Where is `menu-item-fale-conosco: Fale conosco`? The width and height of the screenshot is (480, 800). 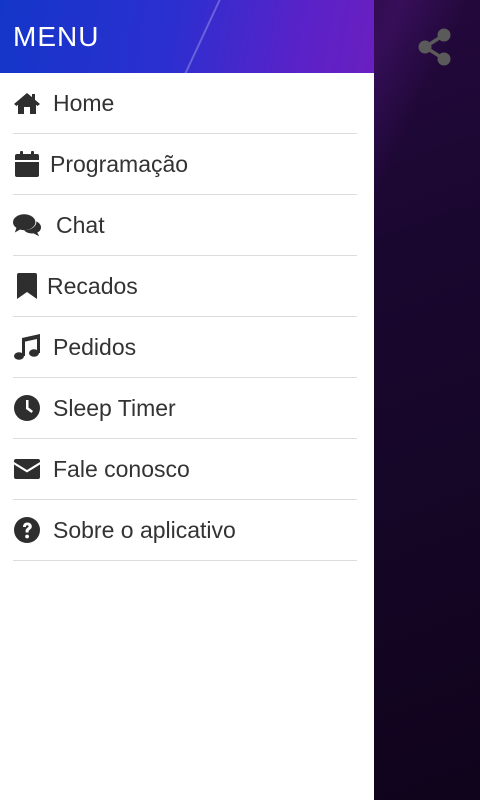 menu-item-fale-conosco: Fale conosco is located at coordinates (185, 469).